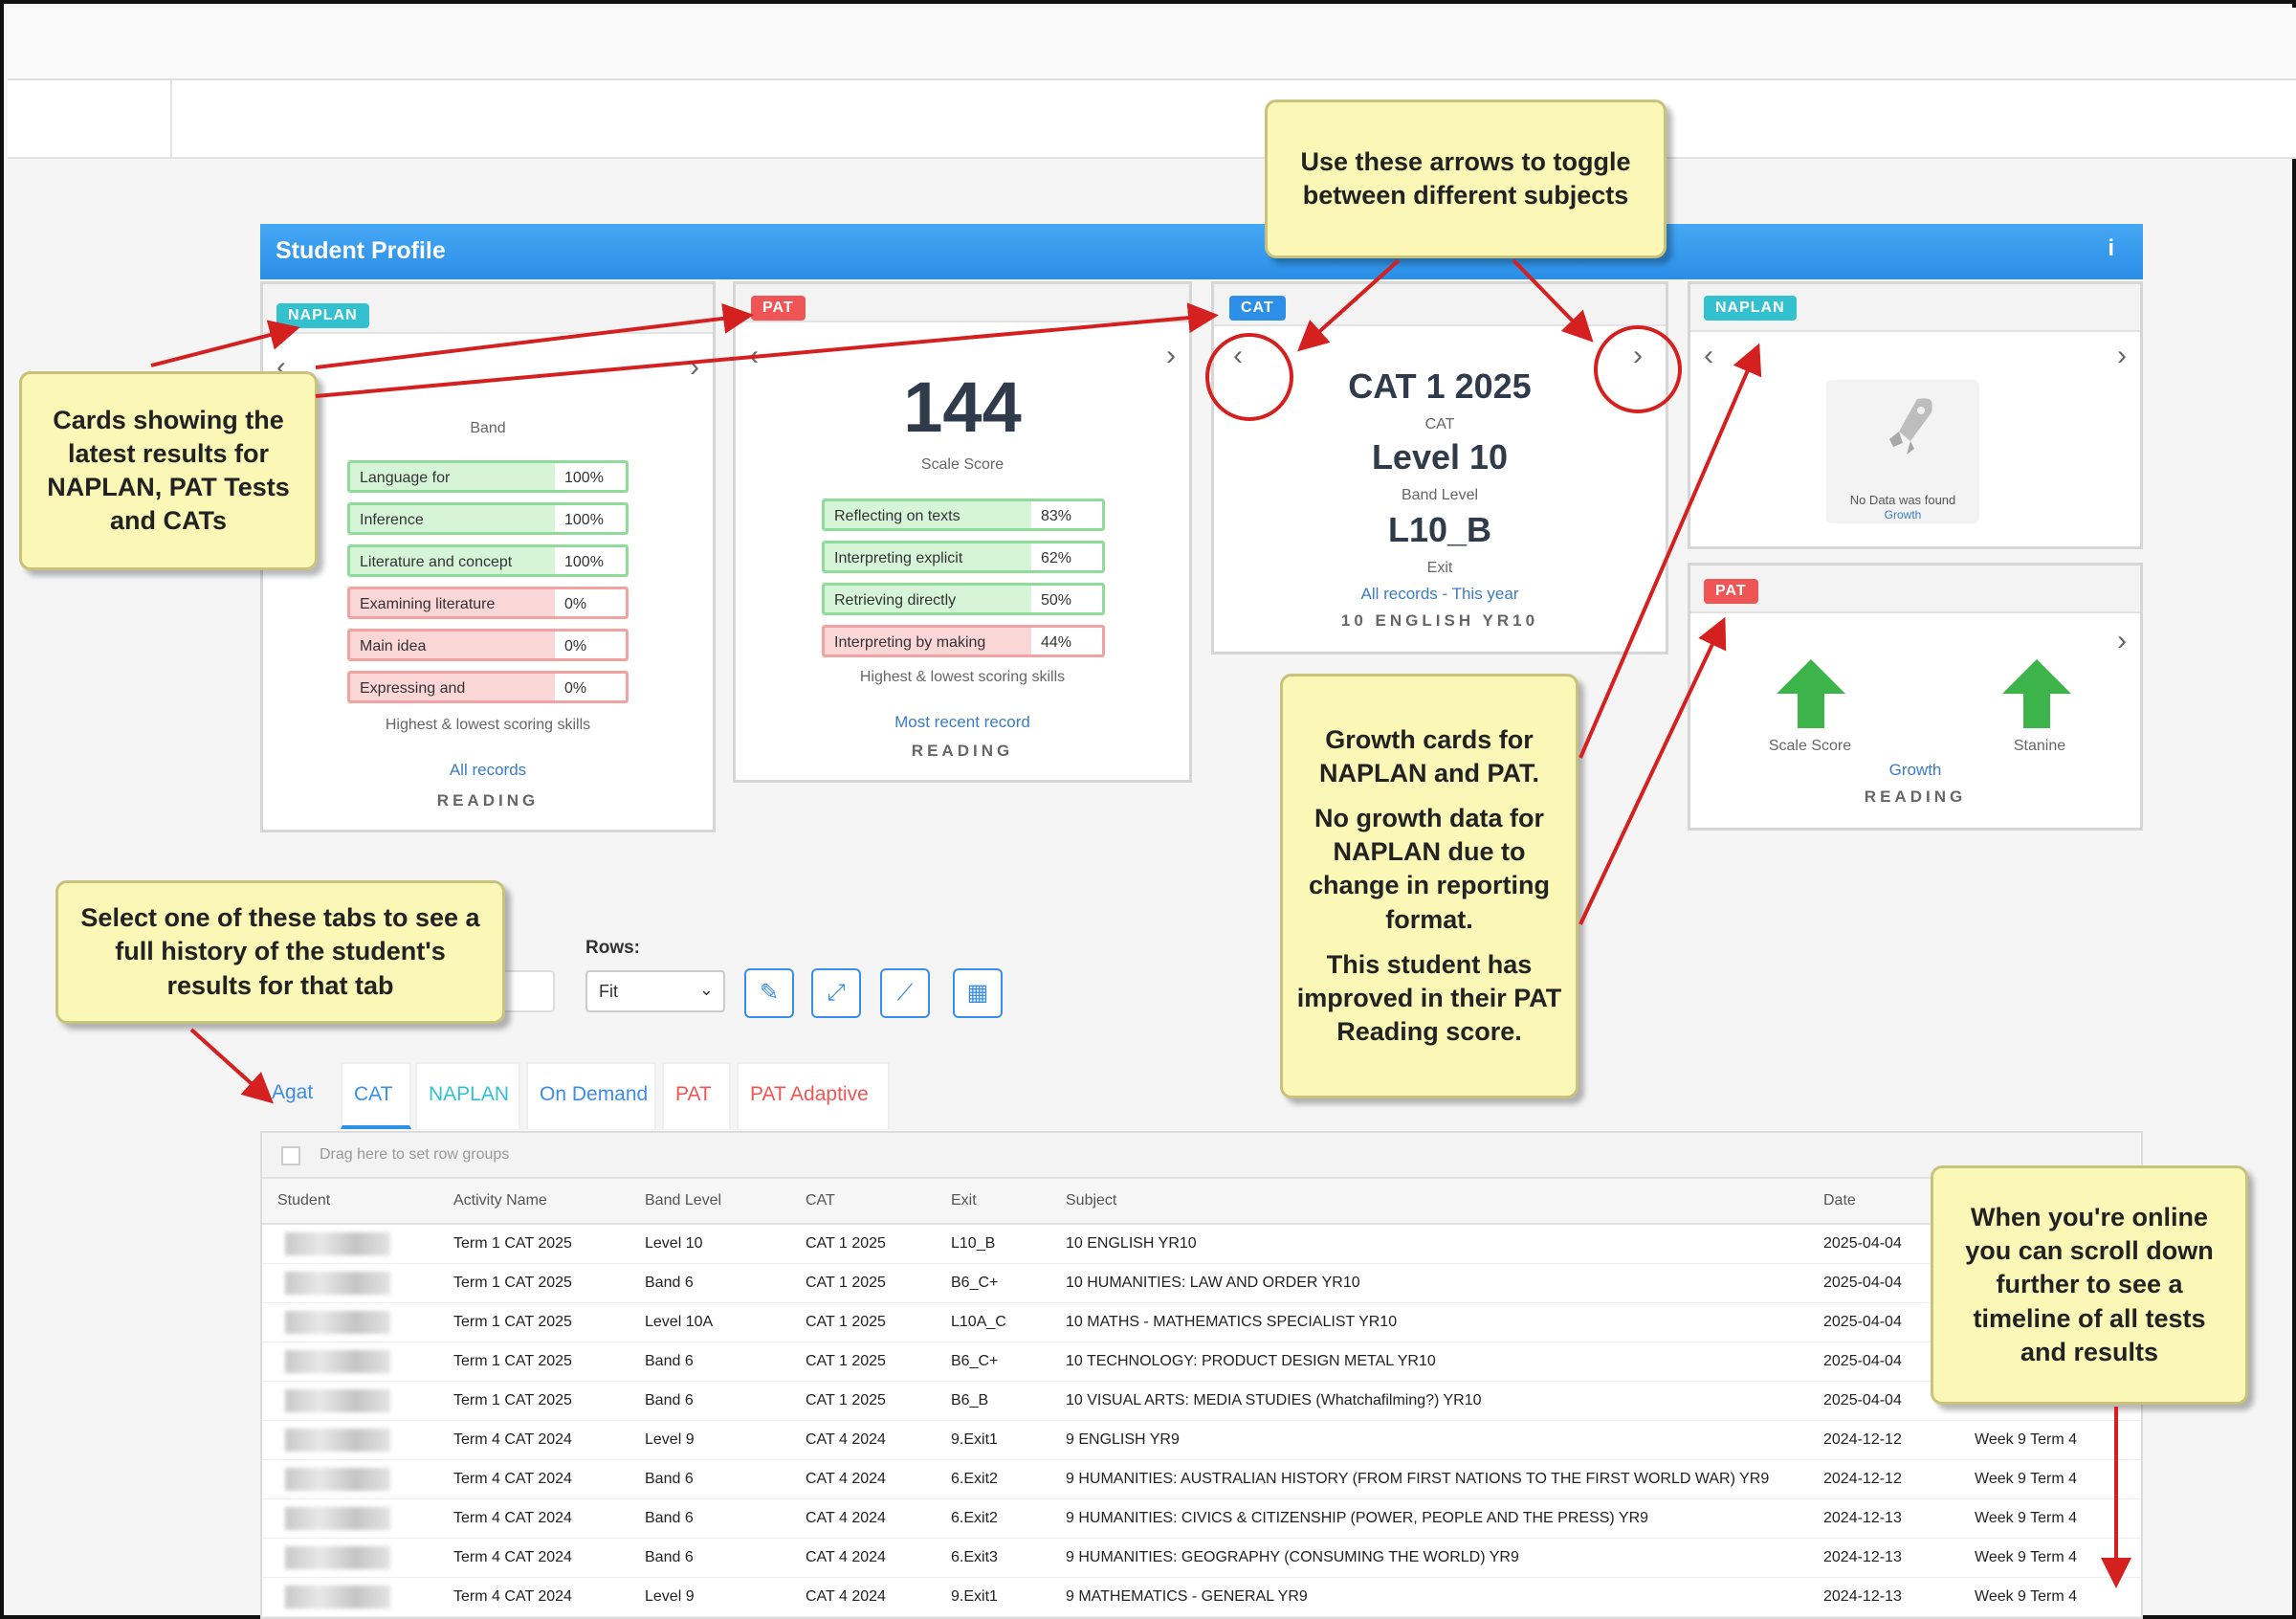 The image size is (2296, 1619). What do you see at coordinates (974, 1479) in the screenshot?
I see `cell-exit: 6.Exit2` at bounding box center [974, 1479].